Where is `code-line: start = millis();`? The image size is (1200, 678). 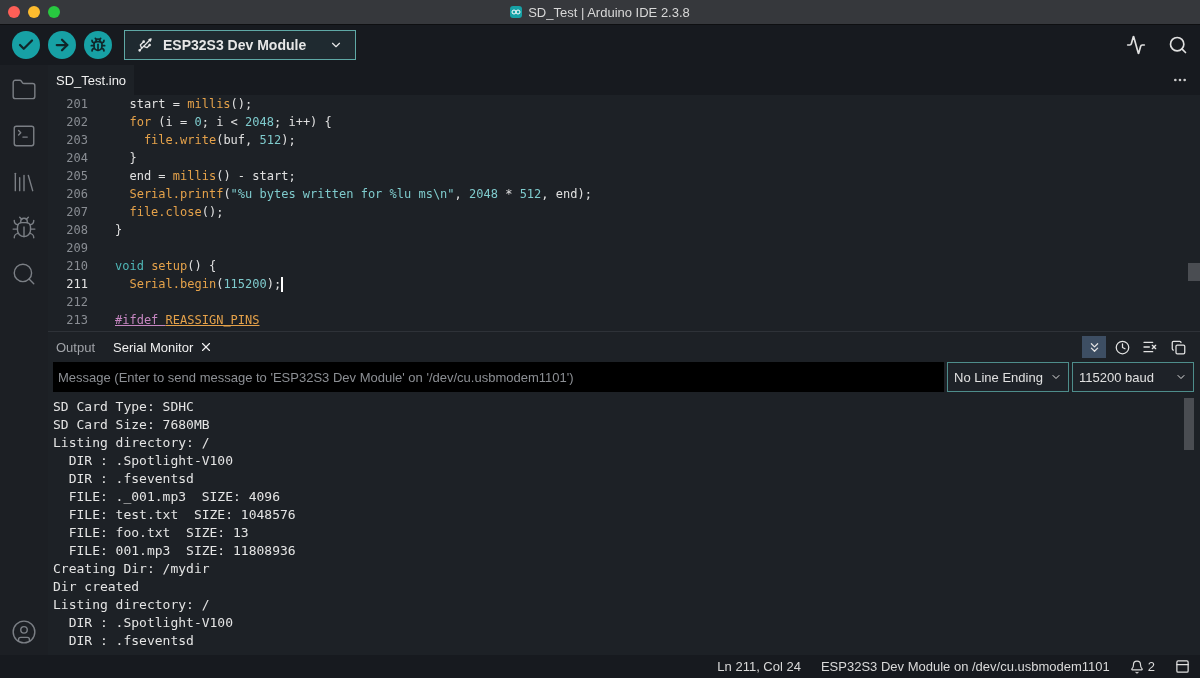 code-line: start = millis(); is located at coordinates (190, 104).